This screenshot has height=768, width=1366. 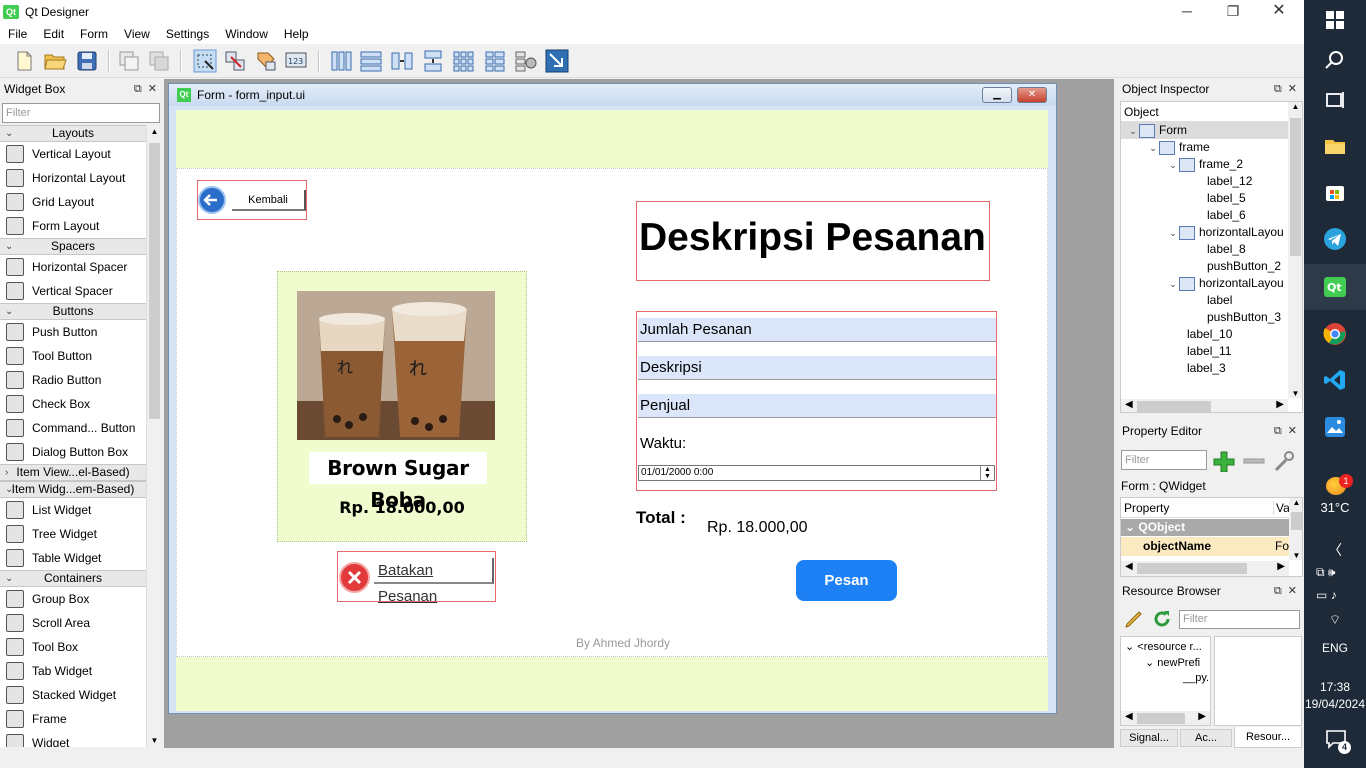 I want to click on minimize-button: ─, so click(x=1187, y=12).